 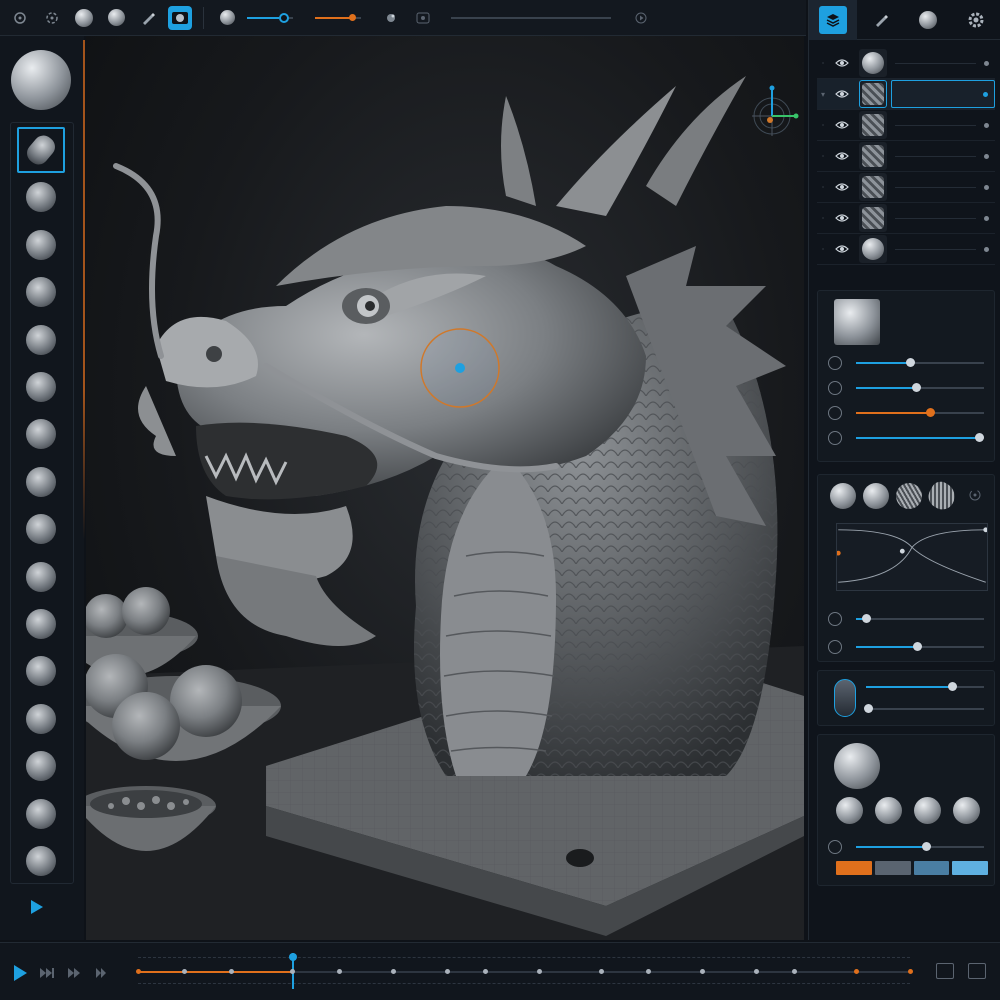 What do you see at coordinates (116, 18) in the screenshot?
I see `matcap-icon` at bounding box center [116, 18].